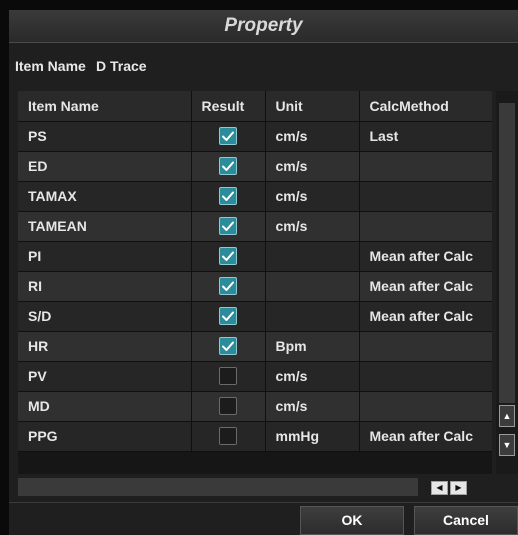 This screenshot has height=535, width=518. I want to click on item-name-cell: RI, so click(105, 286).